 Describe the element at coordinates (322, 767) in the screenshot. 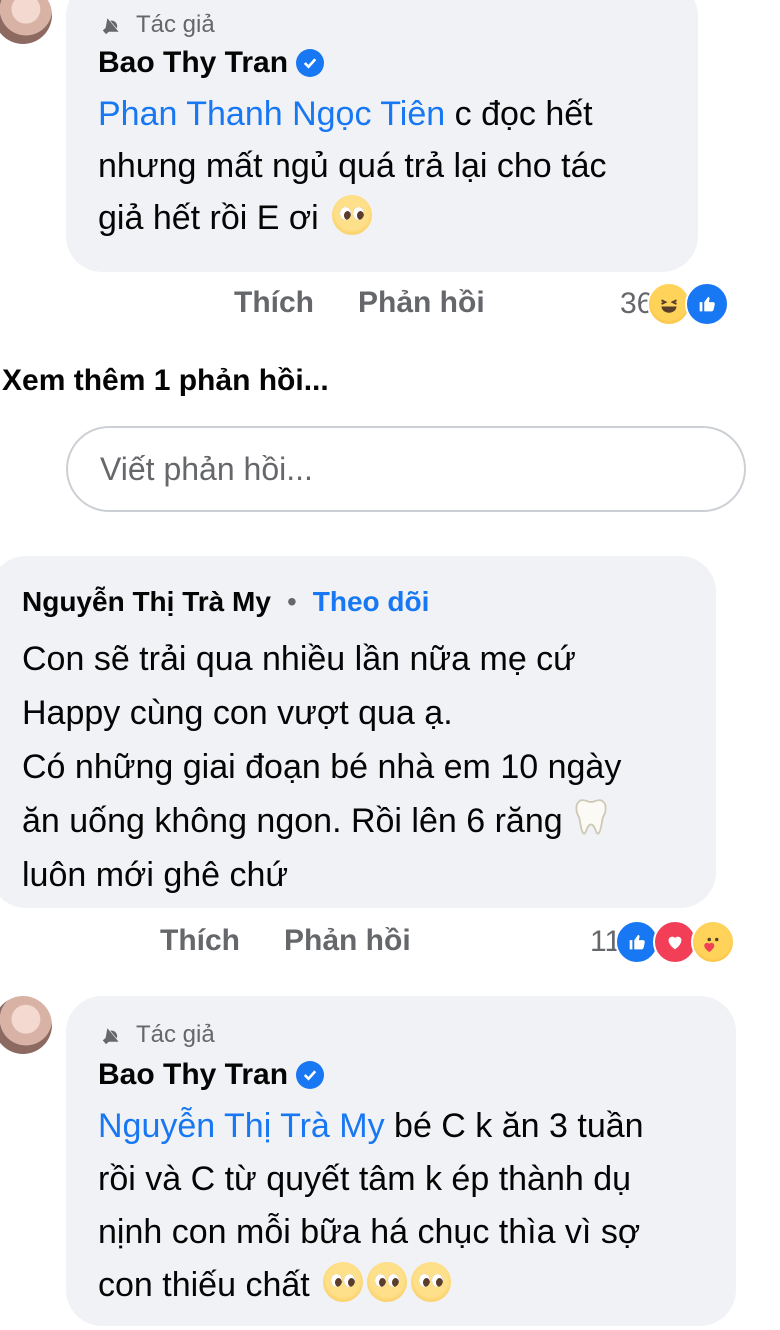

I see `comment-line: Có những giai đoạn bé nhà em 10 ngày` at that location.